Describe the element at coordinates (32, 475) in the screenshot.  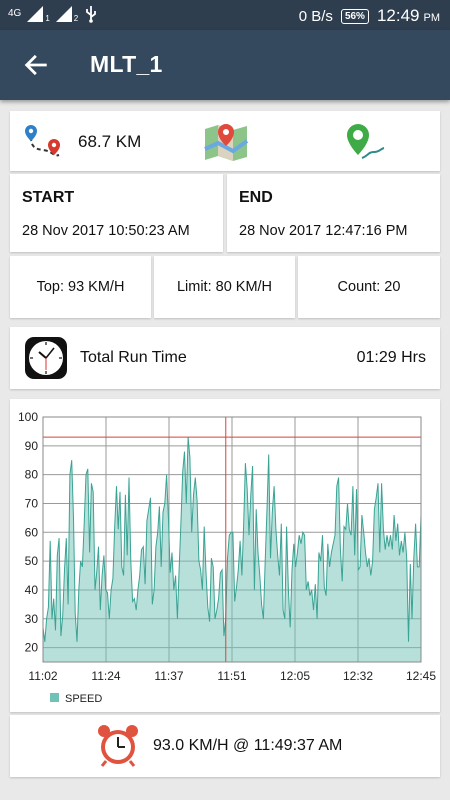
I see `y-tick-label: 80` at that location.